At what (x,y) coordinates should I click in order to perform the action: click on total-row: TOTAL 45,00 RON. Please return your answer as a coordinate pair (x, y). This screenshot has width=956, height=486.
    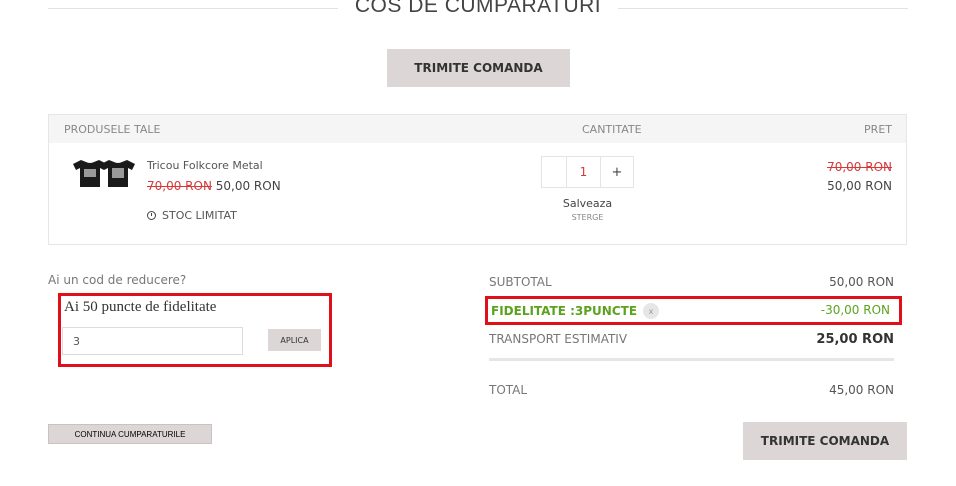
    Looking at the image, I should click on (691, 390).